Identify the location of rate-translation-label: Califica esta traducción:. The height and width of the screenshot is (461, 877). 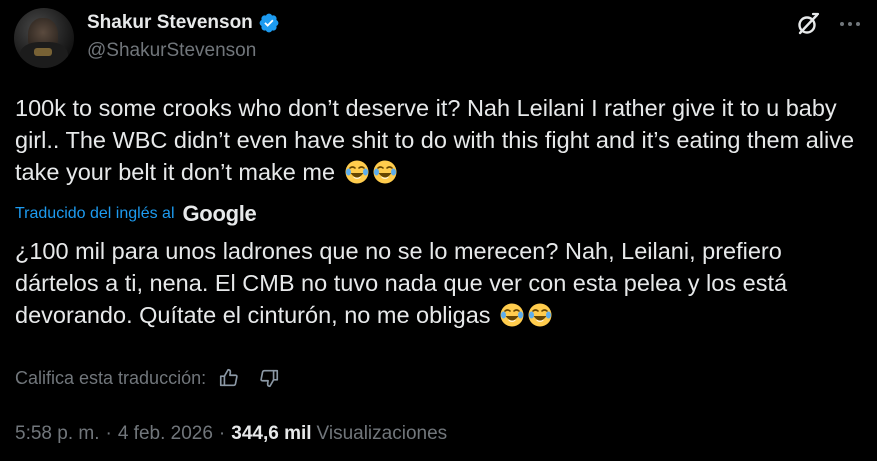
(111, 377).